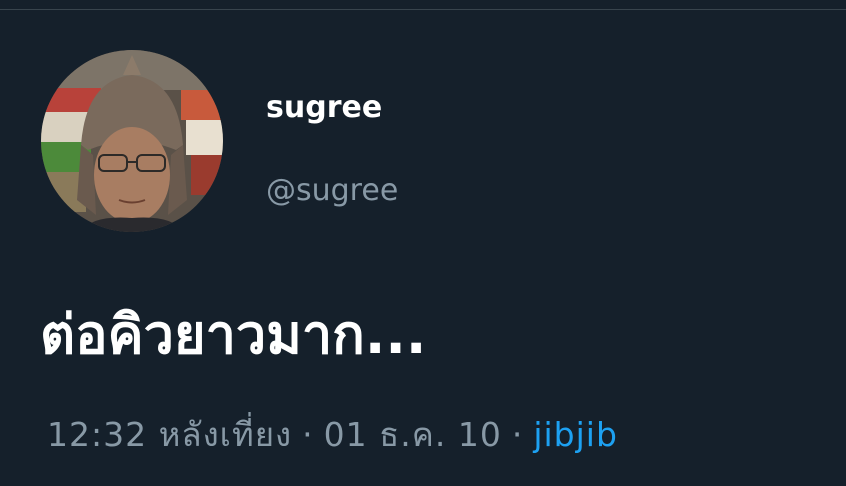 This screenshot has height=486, width=846. Describe the element at coordinates (413, 434) in the screenshot. I see `tweet-date: 01 ธ.ค. 10` at that location.